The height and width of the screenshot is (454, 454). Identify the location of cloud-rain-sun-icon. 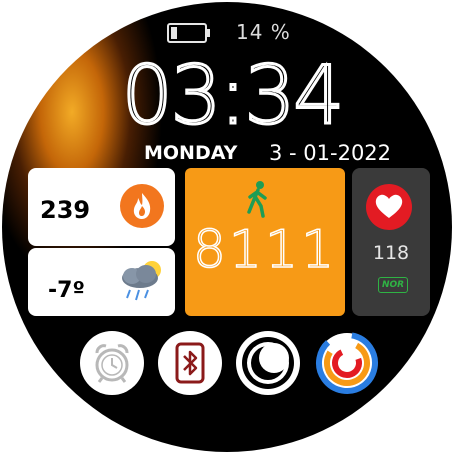
(141, 281).